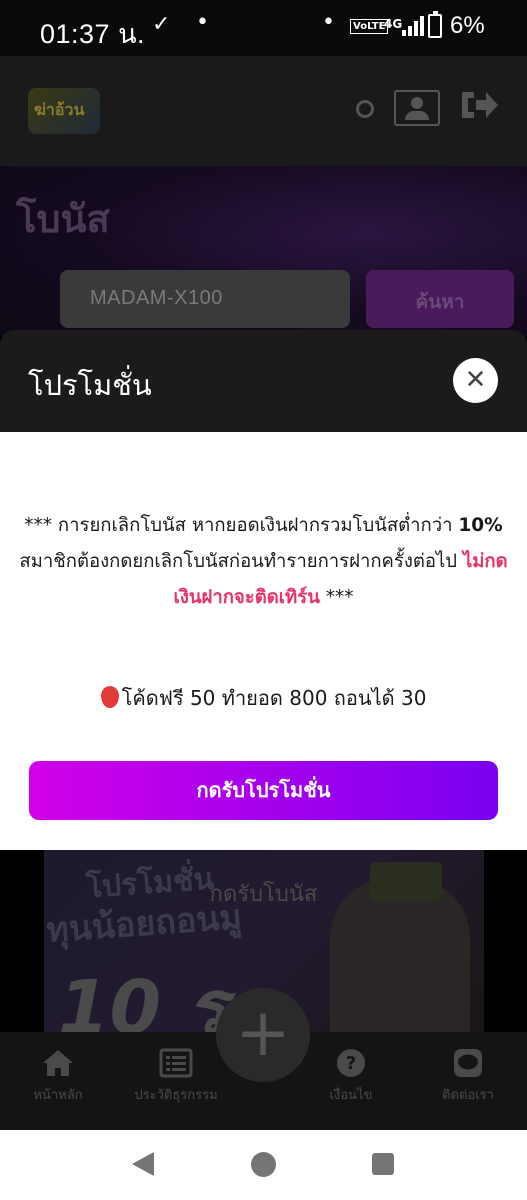 The image size is (527, 1200). What do you see at coordinates (161, 24) in the screenshot?
I see `check-icon: ✓` at bounding box center [161, 24].